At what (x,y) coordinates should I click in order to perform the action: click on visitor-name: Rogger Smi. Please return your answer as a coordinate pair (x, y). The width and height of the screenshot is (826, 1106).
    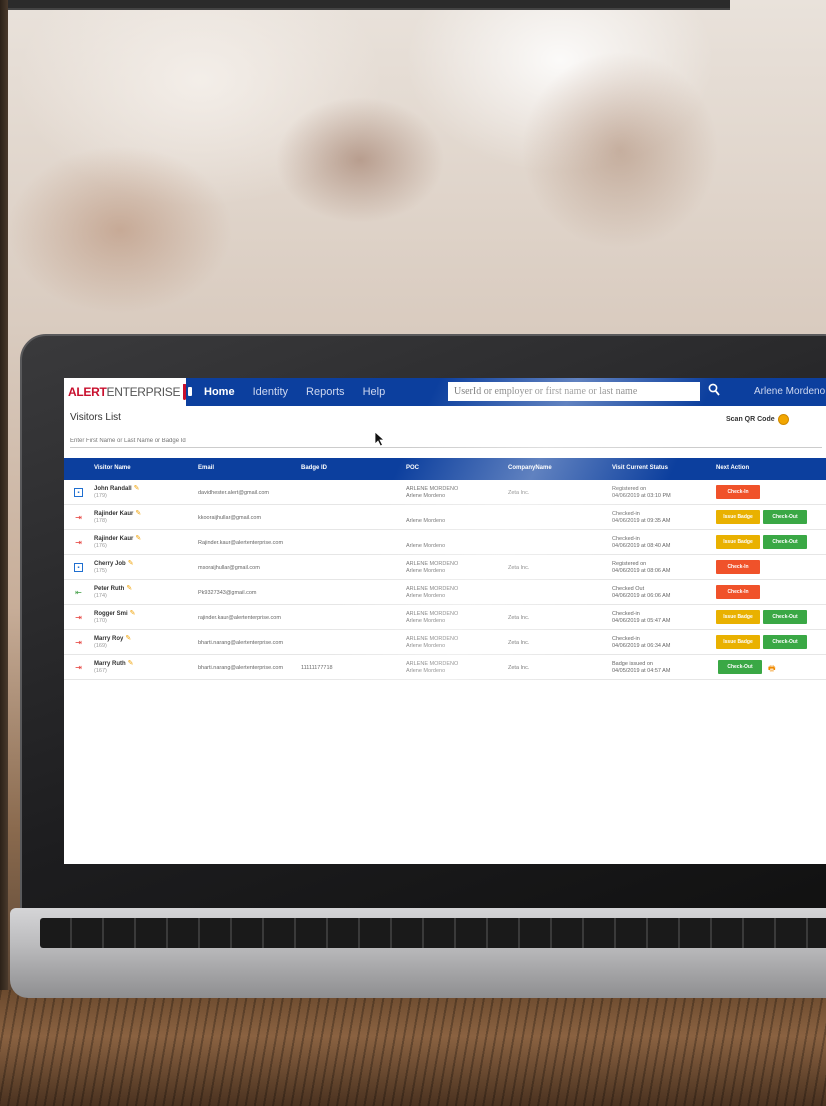
    Looking at the image, I should click on (111, 614).